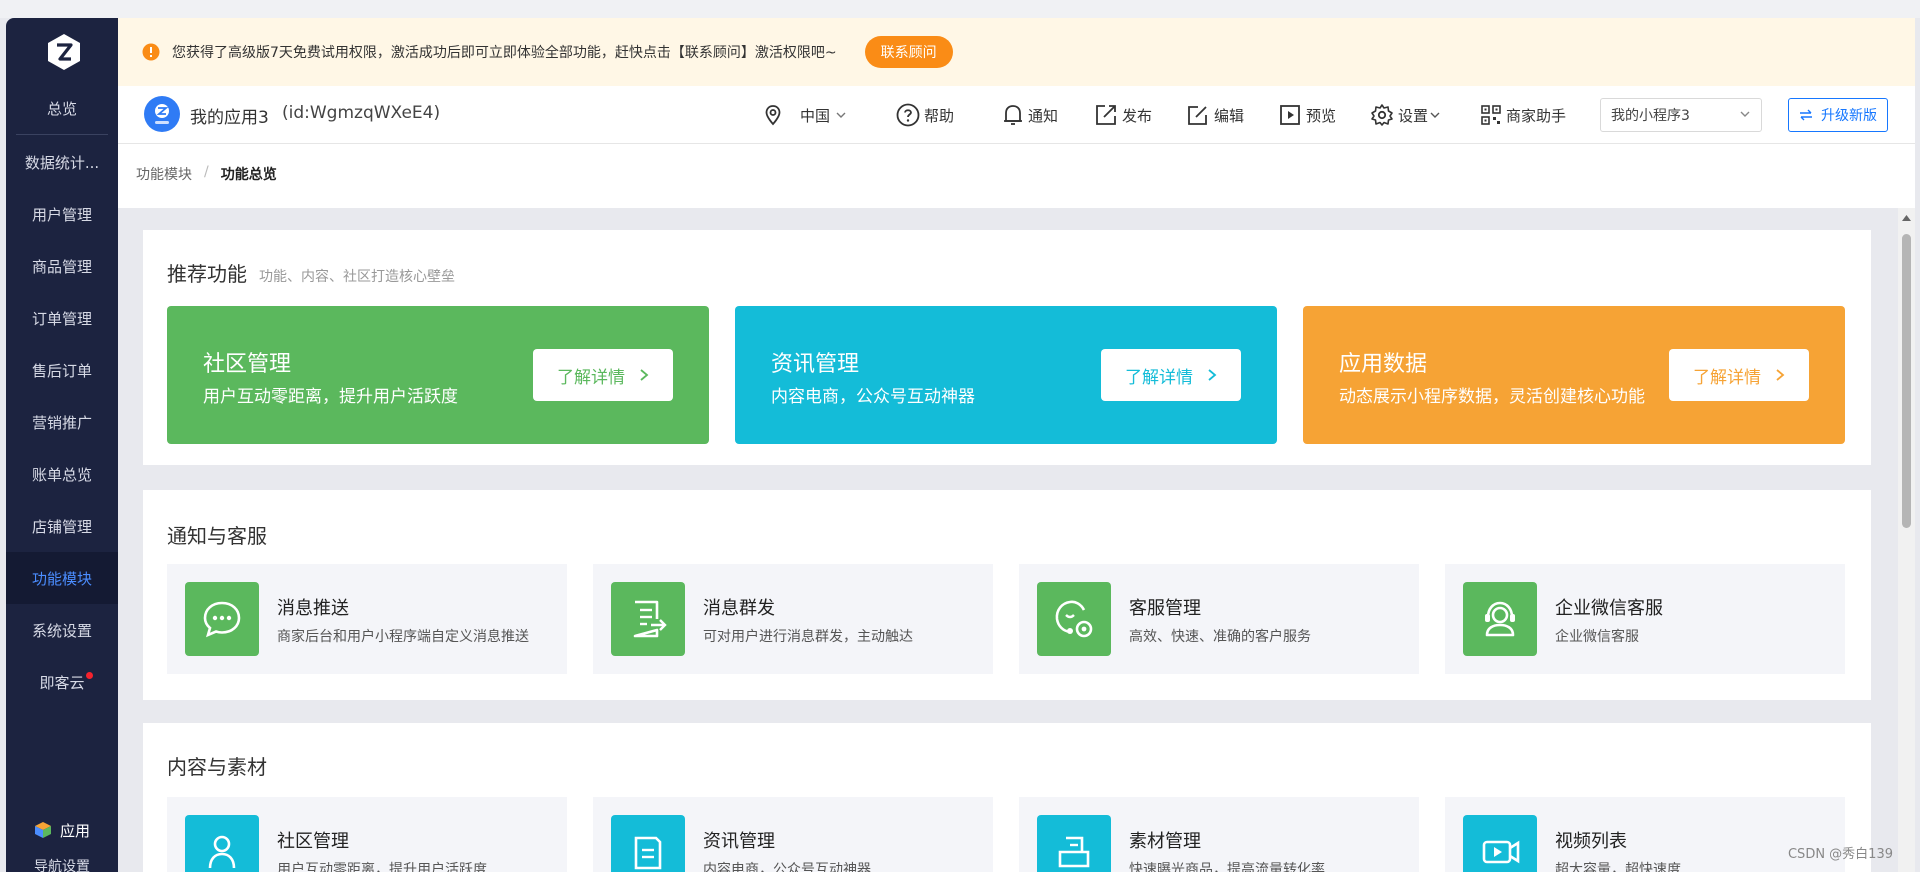 This screenshot has height=872, width=1920. Describe the element at coordinates (908, 52) in the screenshot. I see `contact-advisor-button: 联系顾问` at that location.